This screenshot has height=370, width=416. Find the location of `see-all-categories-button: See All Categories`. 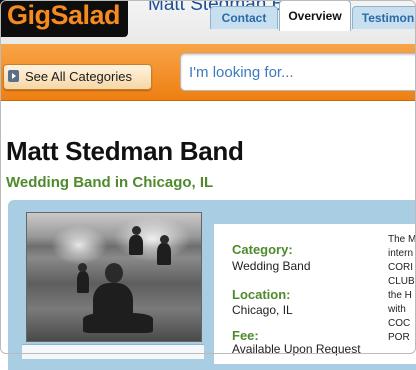

see-all-categories-button: See All Categories is located at coordinates (77, 77).